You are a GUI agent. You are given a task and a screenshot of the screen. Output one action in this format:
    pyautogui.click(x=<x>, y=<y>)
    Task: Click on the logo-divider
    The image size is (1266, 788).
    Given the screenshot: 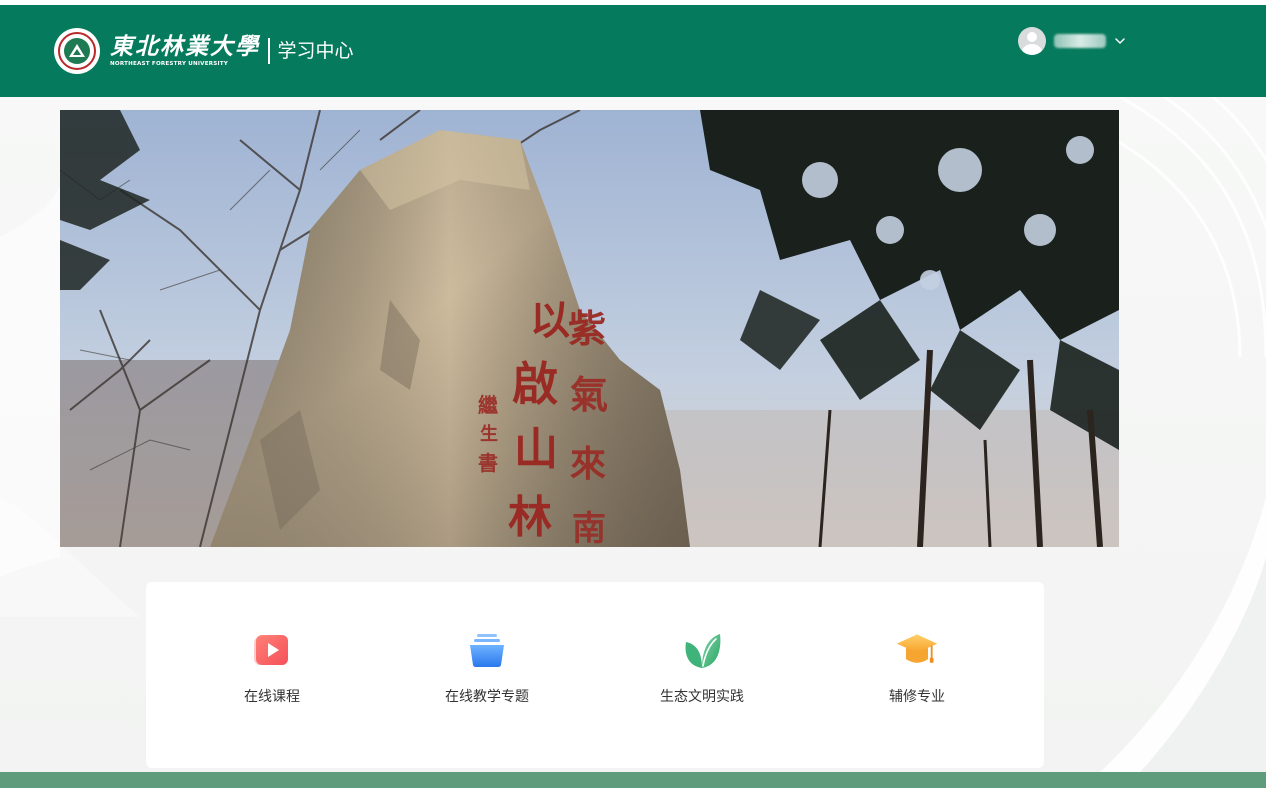 What is the action you would take?
    pyautogui.click(x=269, y=51)
    